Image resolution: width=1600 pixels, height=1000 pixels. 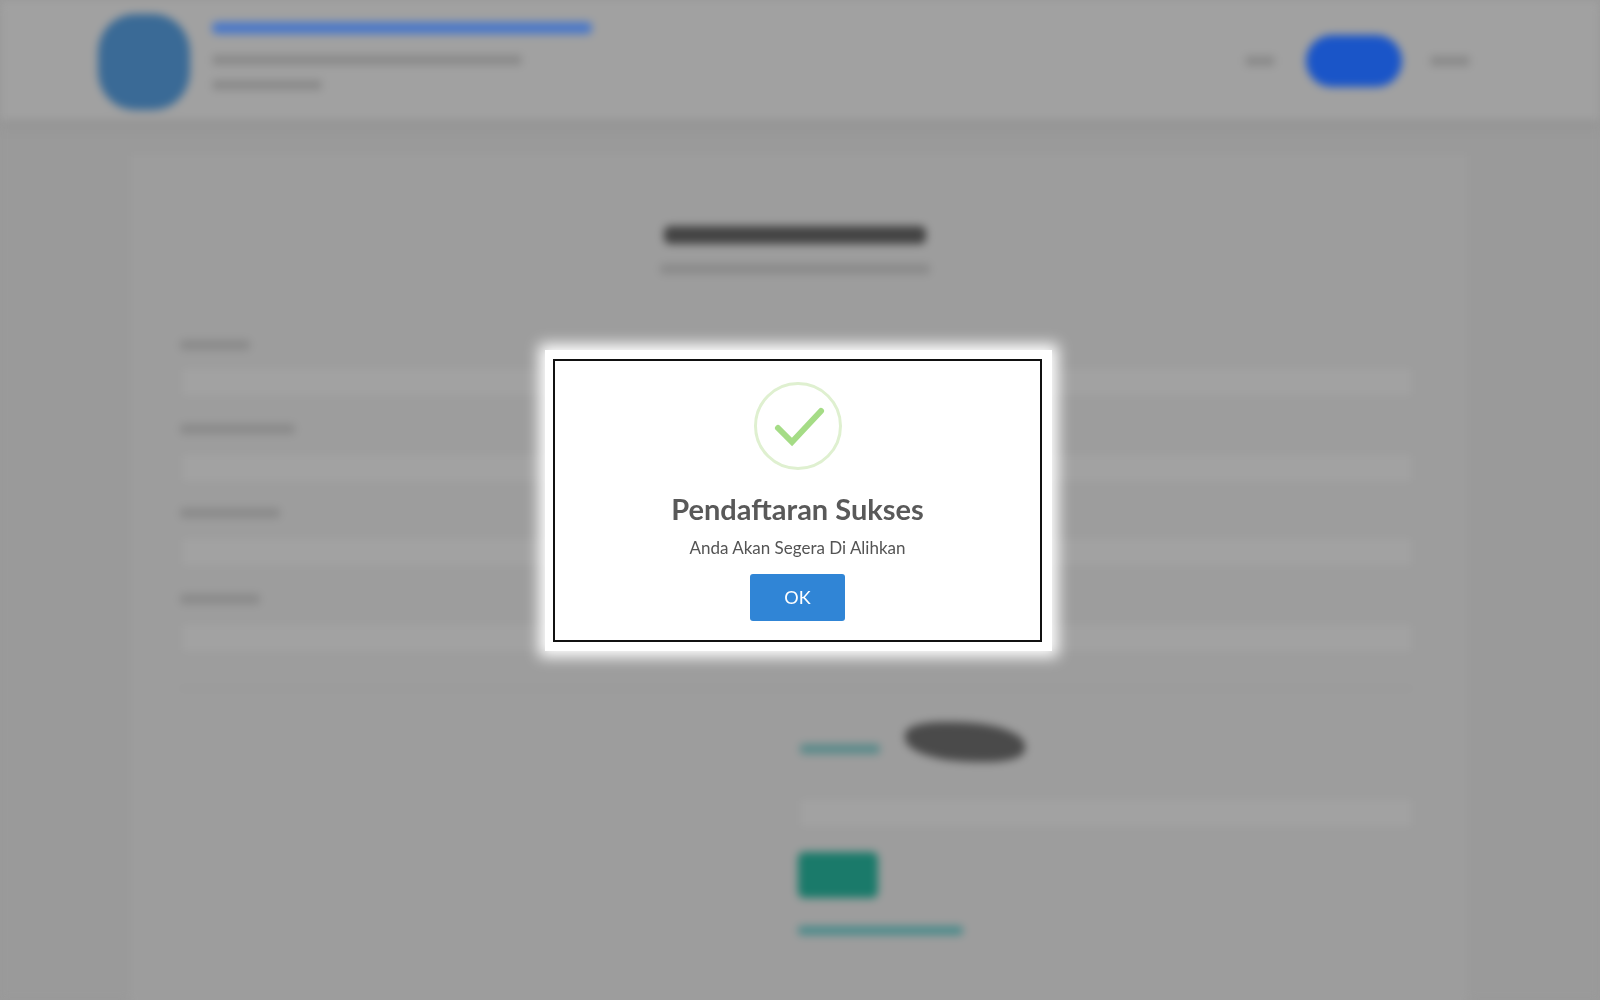 What do you see at coordinates (797, 597) in the screenshot?
I see `ok-button: OK` at bounding box center [797, 597].